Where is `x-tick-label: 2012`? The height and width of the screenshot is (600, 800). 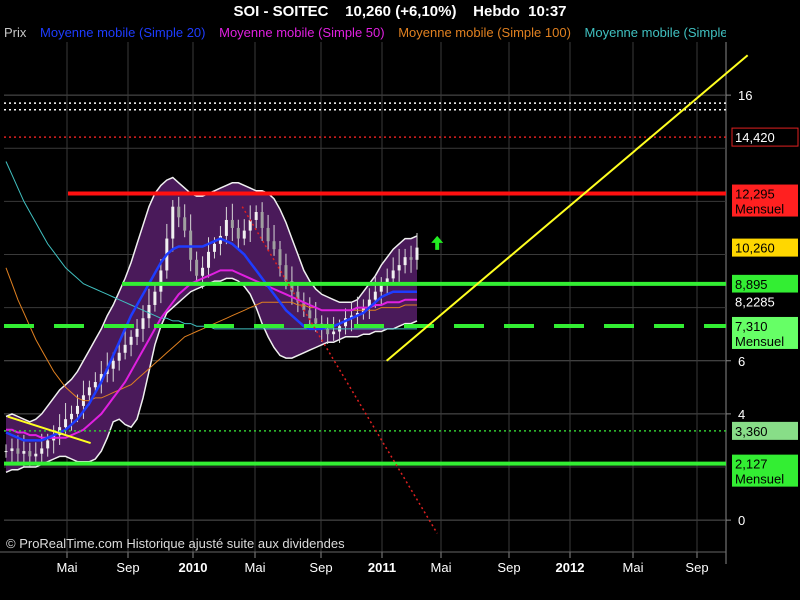
x-tick-label: 2012 is located at coordinates (570, 567).